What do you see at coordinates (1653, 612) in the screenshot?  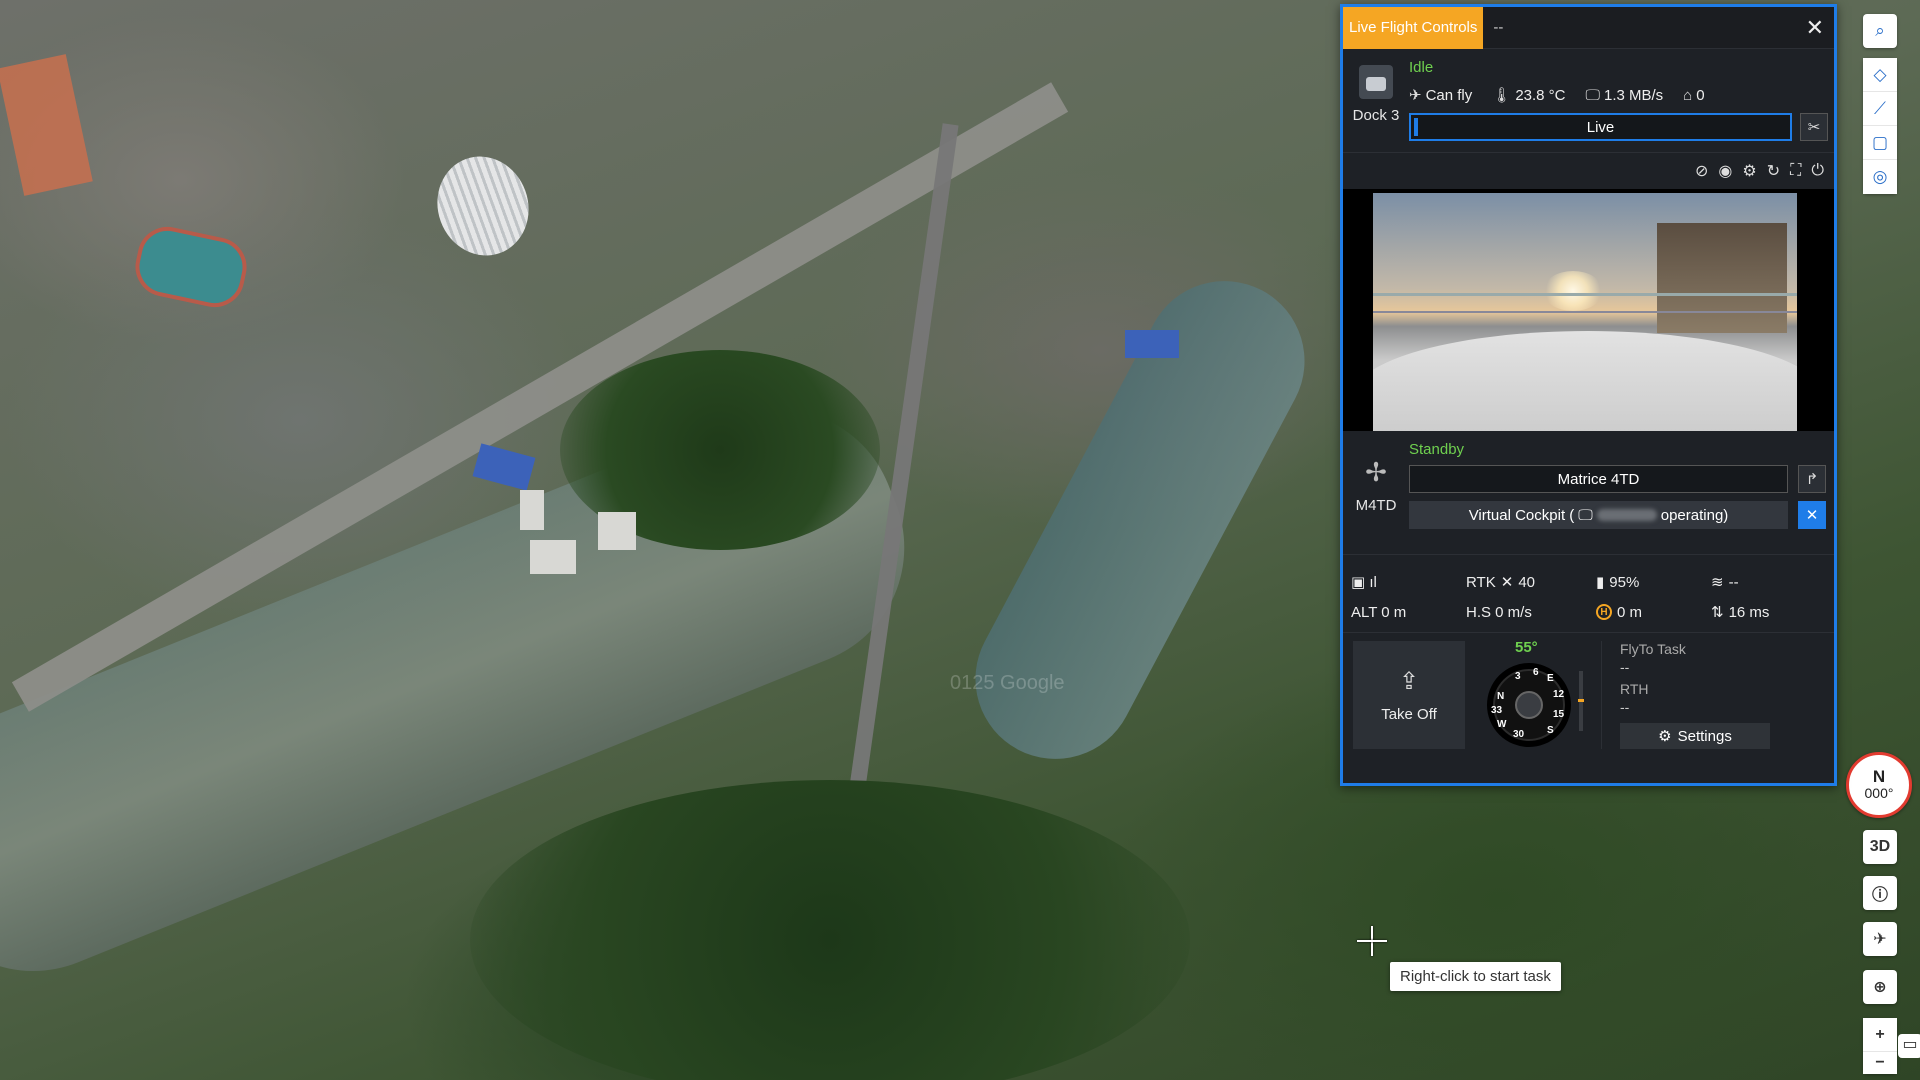 I see `home-distance: H0 m` at bounding box center [1653, 612].